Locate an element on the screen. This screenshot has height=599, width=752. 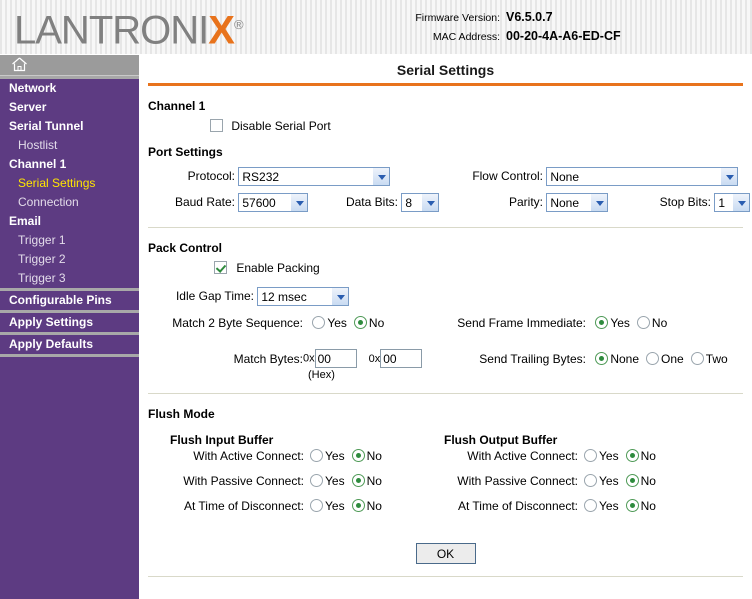
flush-output-1-option-label: Yes is located at coordinates (609, 481).